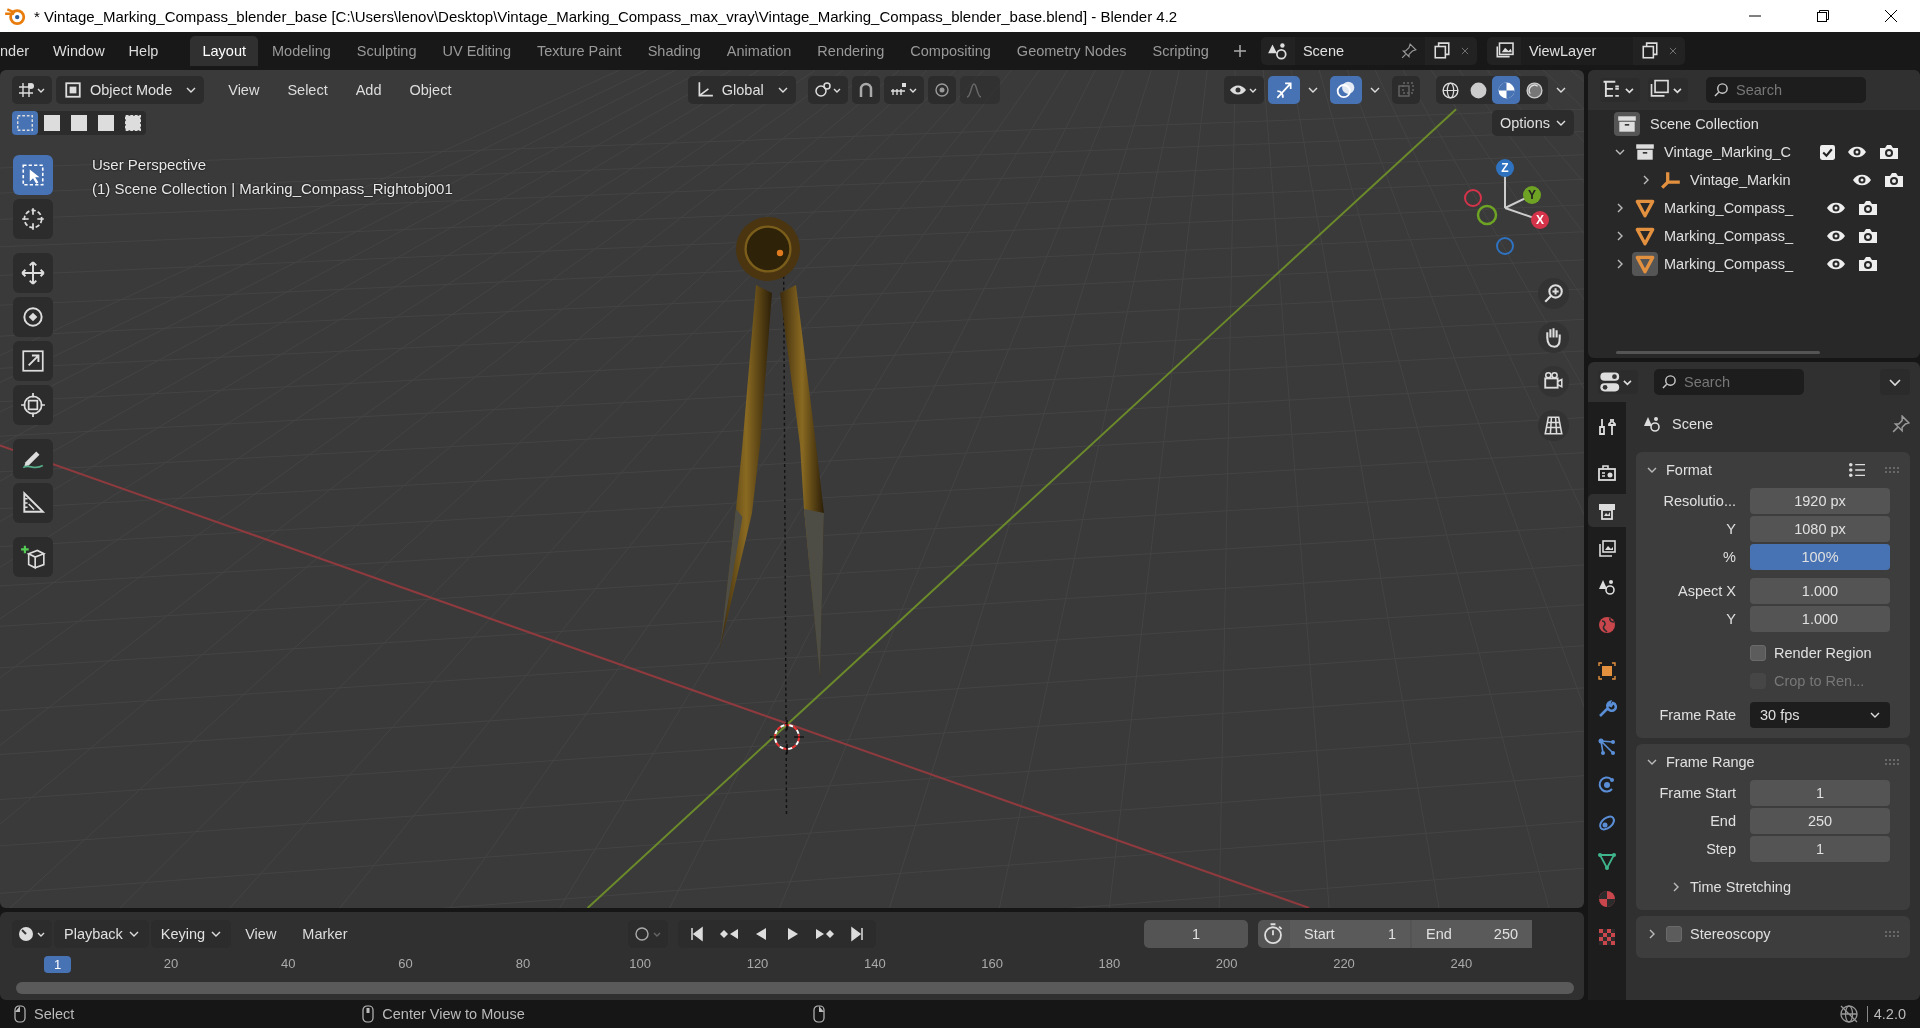 The height and width of the screenshot is (1028, 1920). I want to click on workspace-tab: Geometry Nodes, so click(1071, 51).